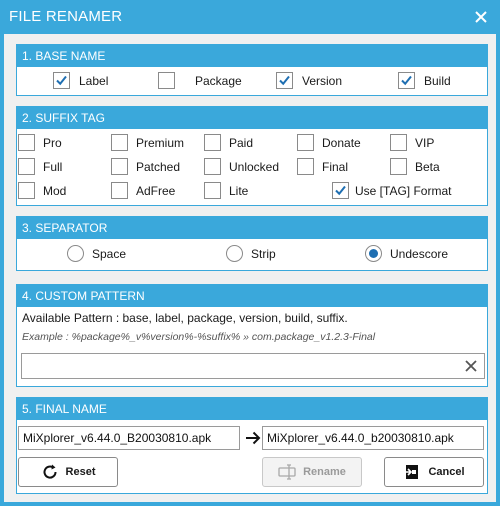 The height and width of the screenshot is (506, 500). I want to click on renamed-name-input, so click(373, 438).